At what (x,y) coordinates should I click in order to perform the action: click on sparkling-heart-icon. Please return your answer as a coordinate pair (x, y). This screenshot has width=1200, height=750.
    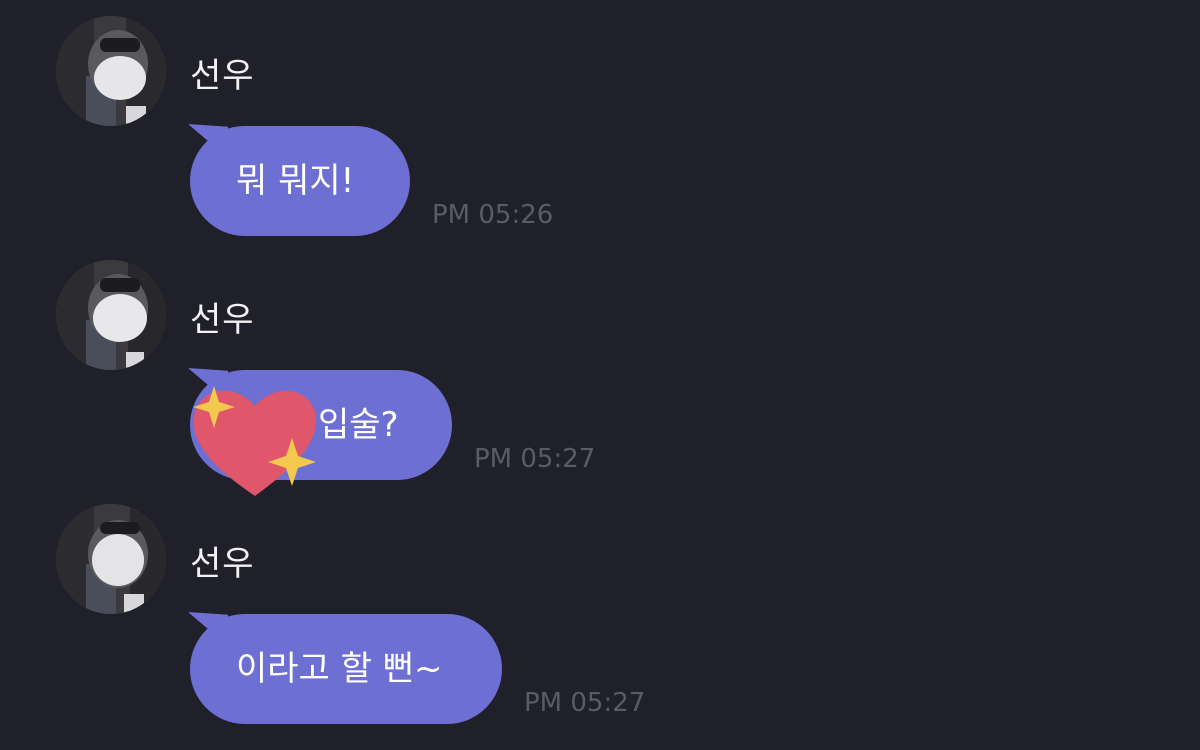
    Looking at the image, I should click on (255, 441).